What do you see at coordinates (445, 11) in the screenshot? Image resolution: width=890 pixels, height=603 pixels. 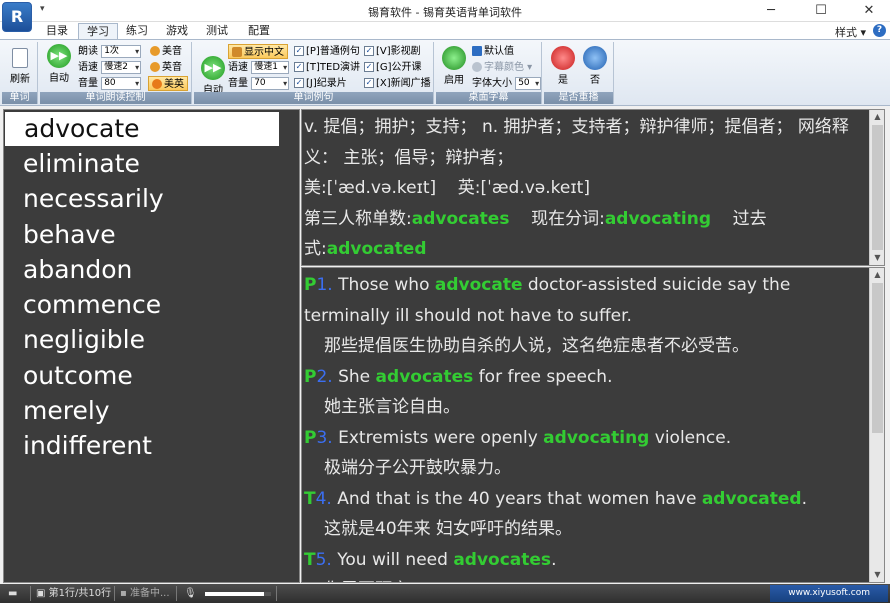 I see `title-bar: ▾ 锡育软件 - 锡育英语背单词软件 ─ ☐ ✕` at bounding box center [445, 11].